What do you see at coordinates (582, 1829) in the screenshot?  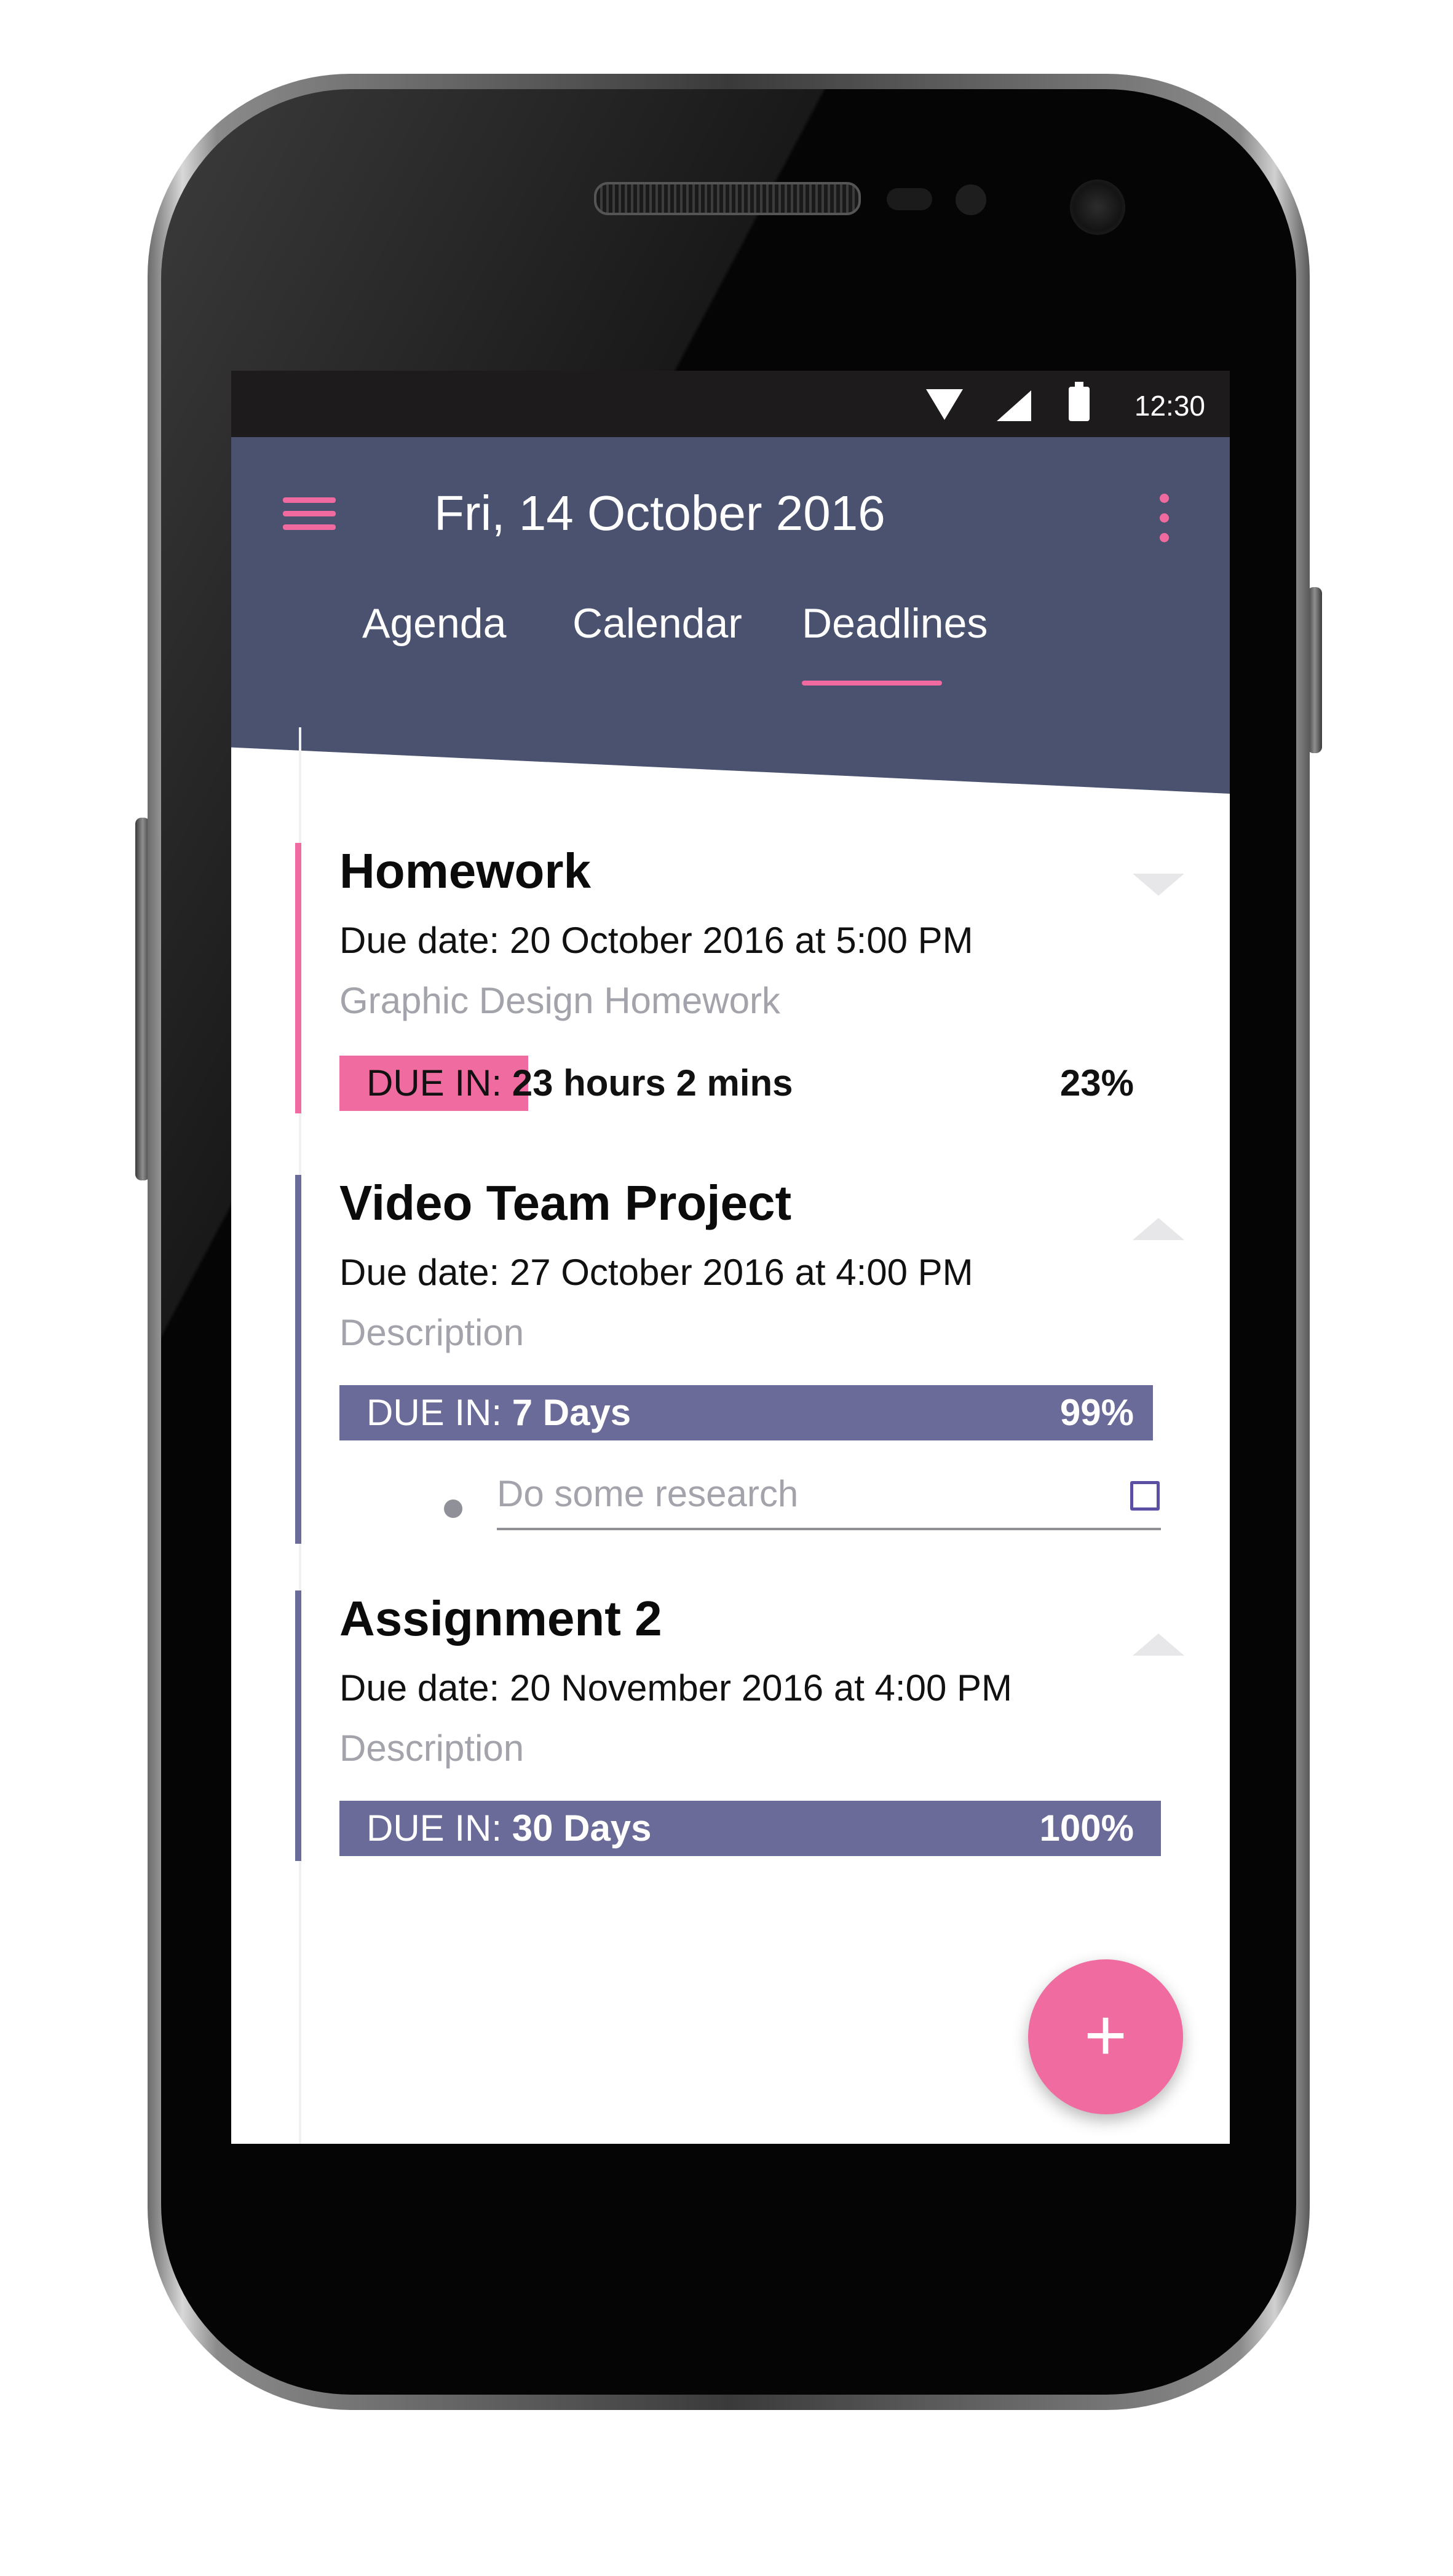 I see `due-in-value: 30 Days` at bounding box center [582, 1829].